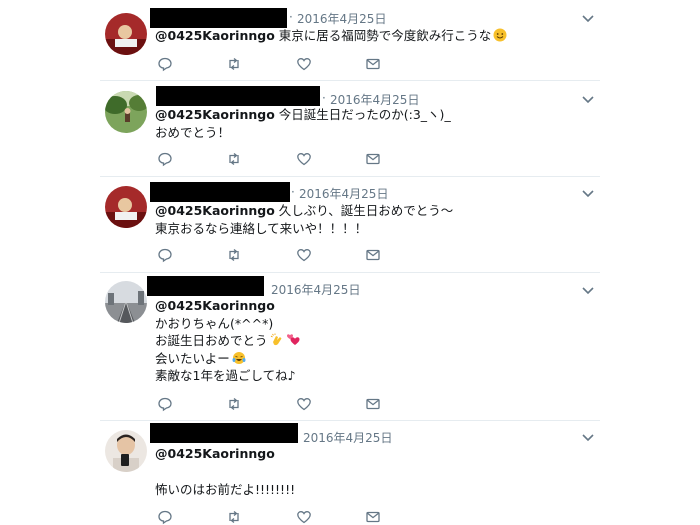 The height and width of the screenshot is (525, 700). Describe the element at coordinates (293, 339) in the screenshot. I see `two-hearts-icon` at that location.